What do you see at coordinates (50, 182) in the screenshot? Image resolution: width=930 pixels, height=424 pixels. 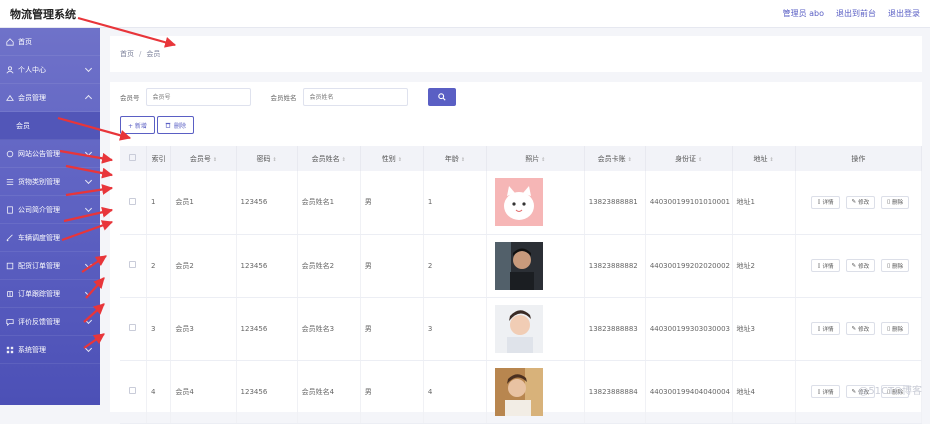 I see `sidebar-item-6: 货物类别管理` at bounding box center [50, 182].